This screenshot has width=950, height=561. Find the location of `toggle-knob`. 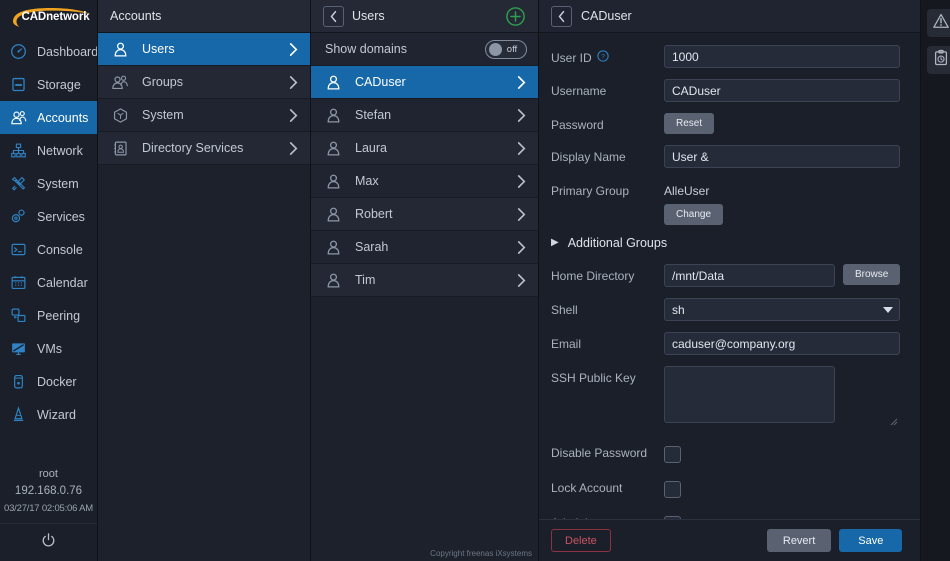

toggle-knob is located at coordinates (495, 49).